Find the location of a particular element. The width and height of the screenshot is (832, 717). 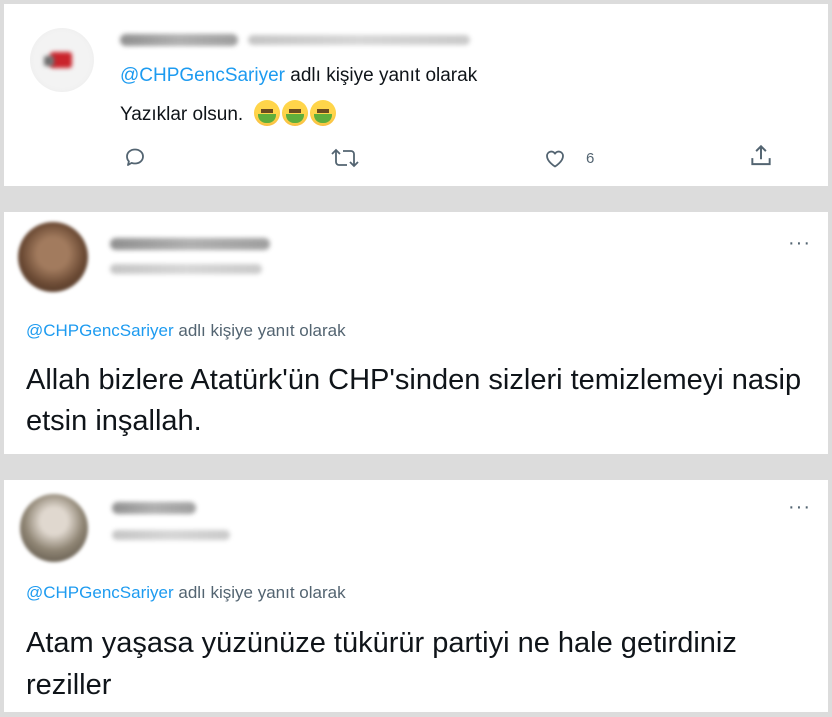

reply-icon is located at coordinates (135, 157).